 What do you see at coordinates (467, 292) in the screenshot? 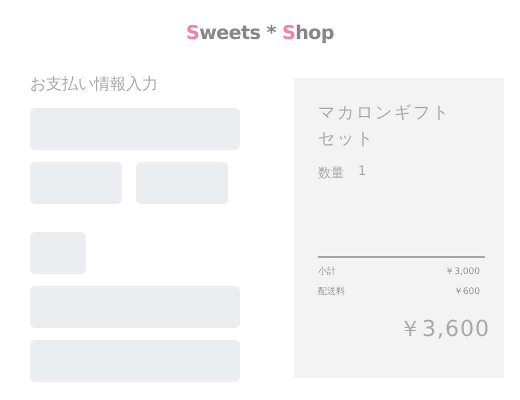
I see `line-amount: ￥600` at bounding box center [467, 292].